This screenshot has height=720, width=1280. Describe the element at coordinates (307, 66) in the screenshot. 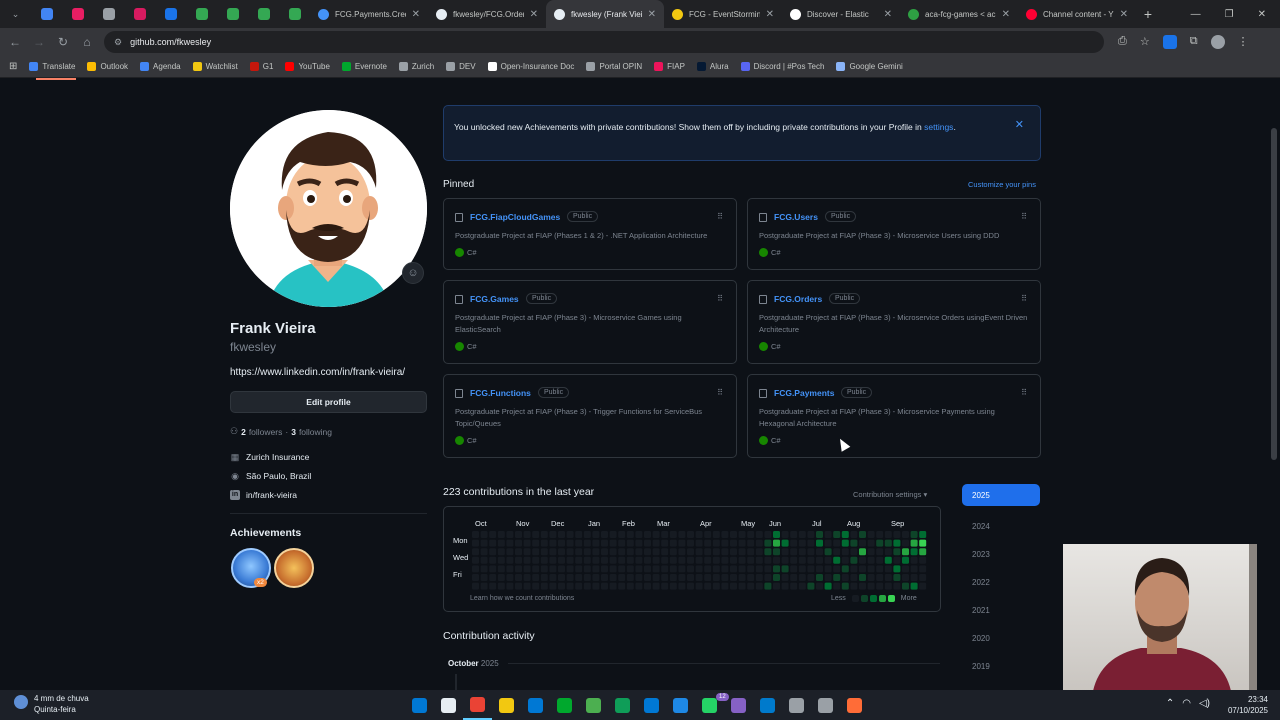

I see `bookmark-item: YouTube` at that location.